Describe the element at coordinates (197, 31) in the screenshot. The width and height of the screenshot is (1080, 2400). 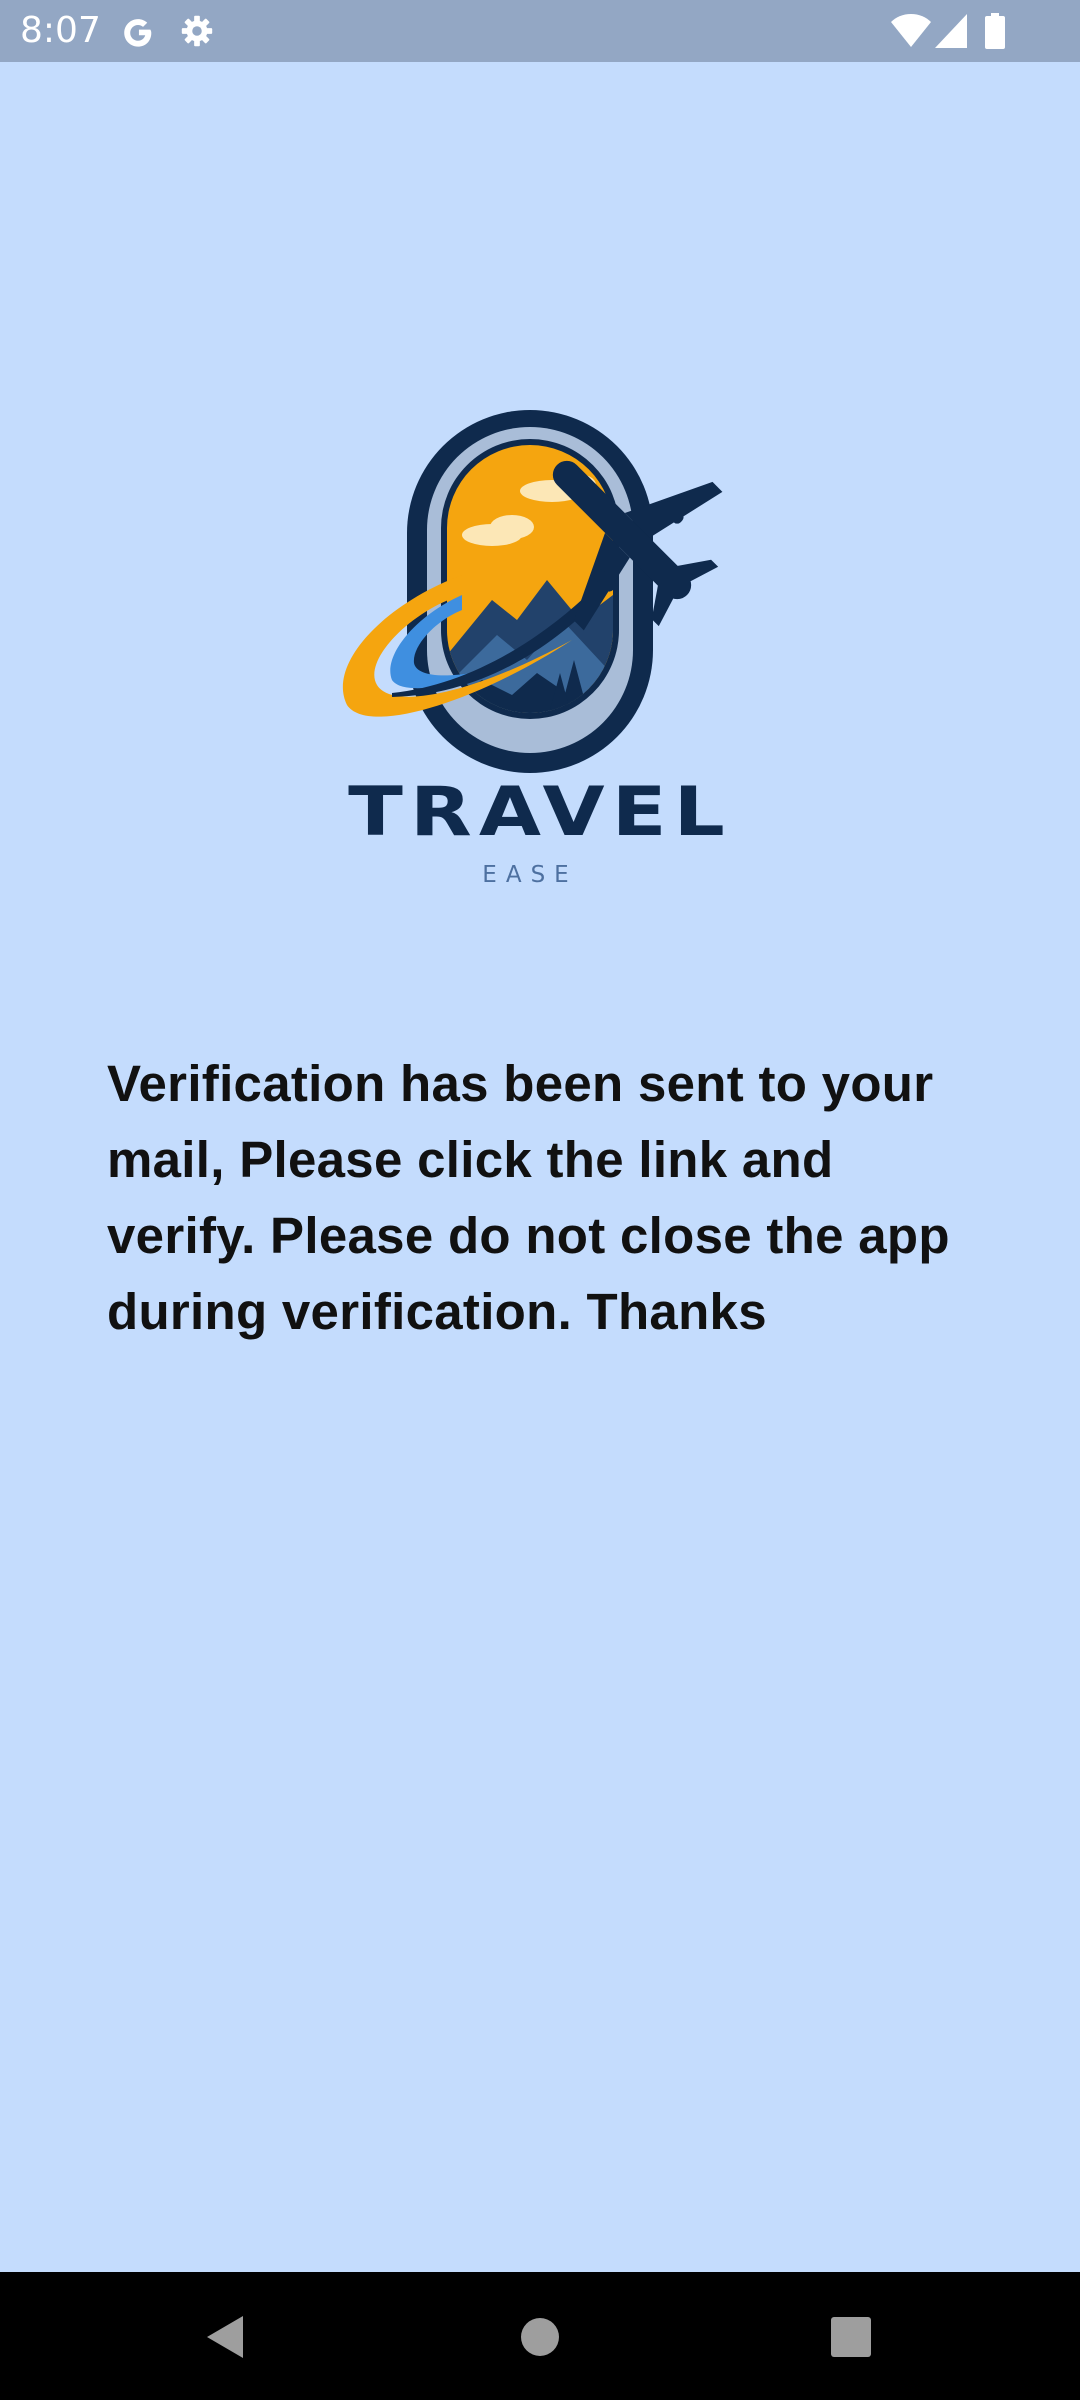
I see `settings-icon` at that location.